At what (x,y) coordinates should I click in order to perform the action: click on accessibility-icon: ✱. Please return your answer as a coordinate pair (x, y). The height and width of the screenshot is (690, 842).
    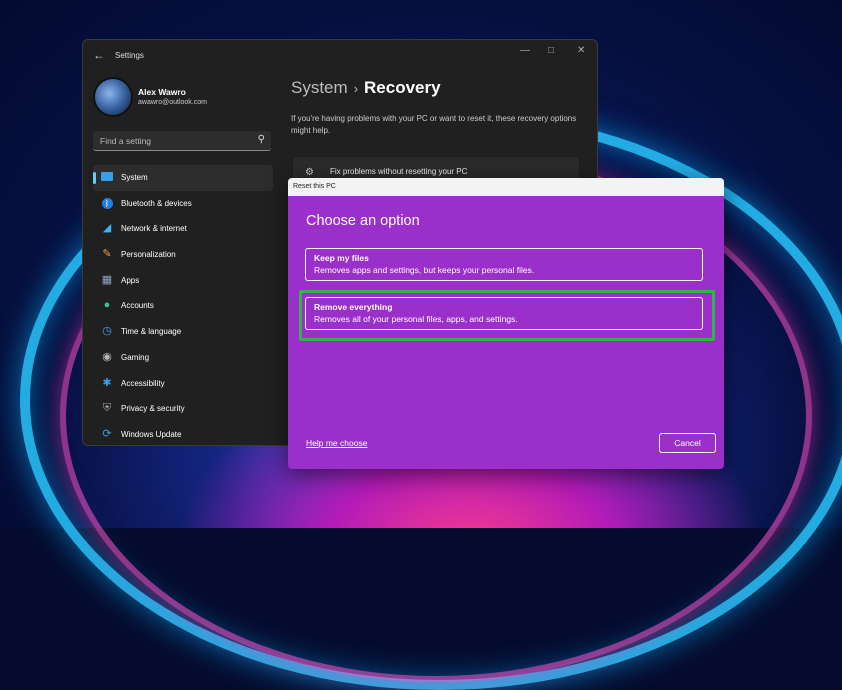
    Looking at the image, I should click on (107, 382).